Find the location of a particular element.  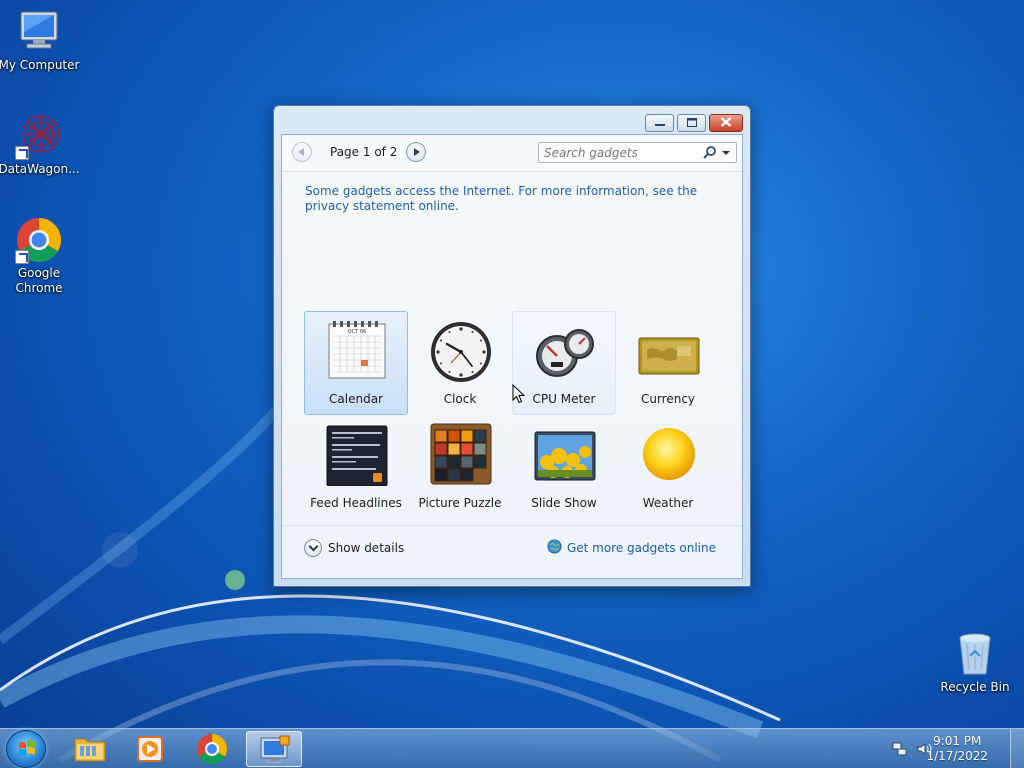

previous-page-button is located at coordinates (302, 152).